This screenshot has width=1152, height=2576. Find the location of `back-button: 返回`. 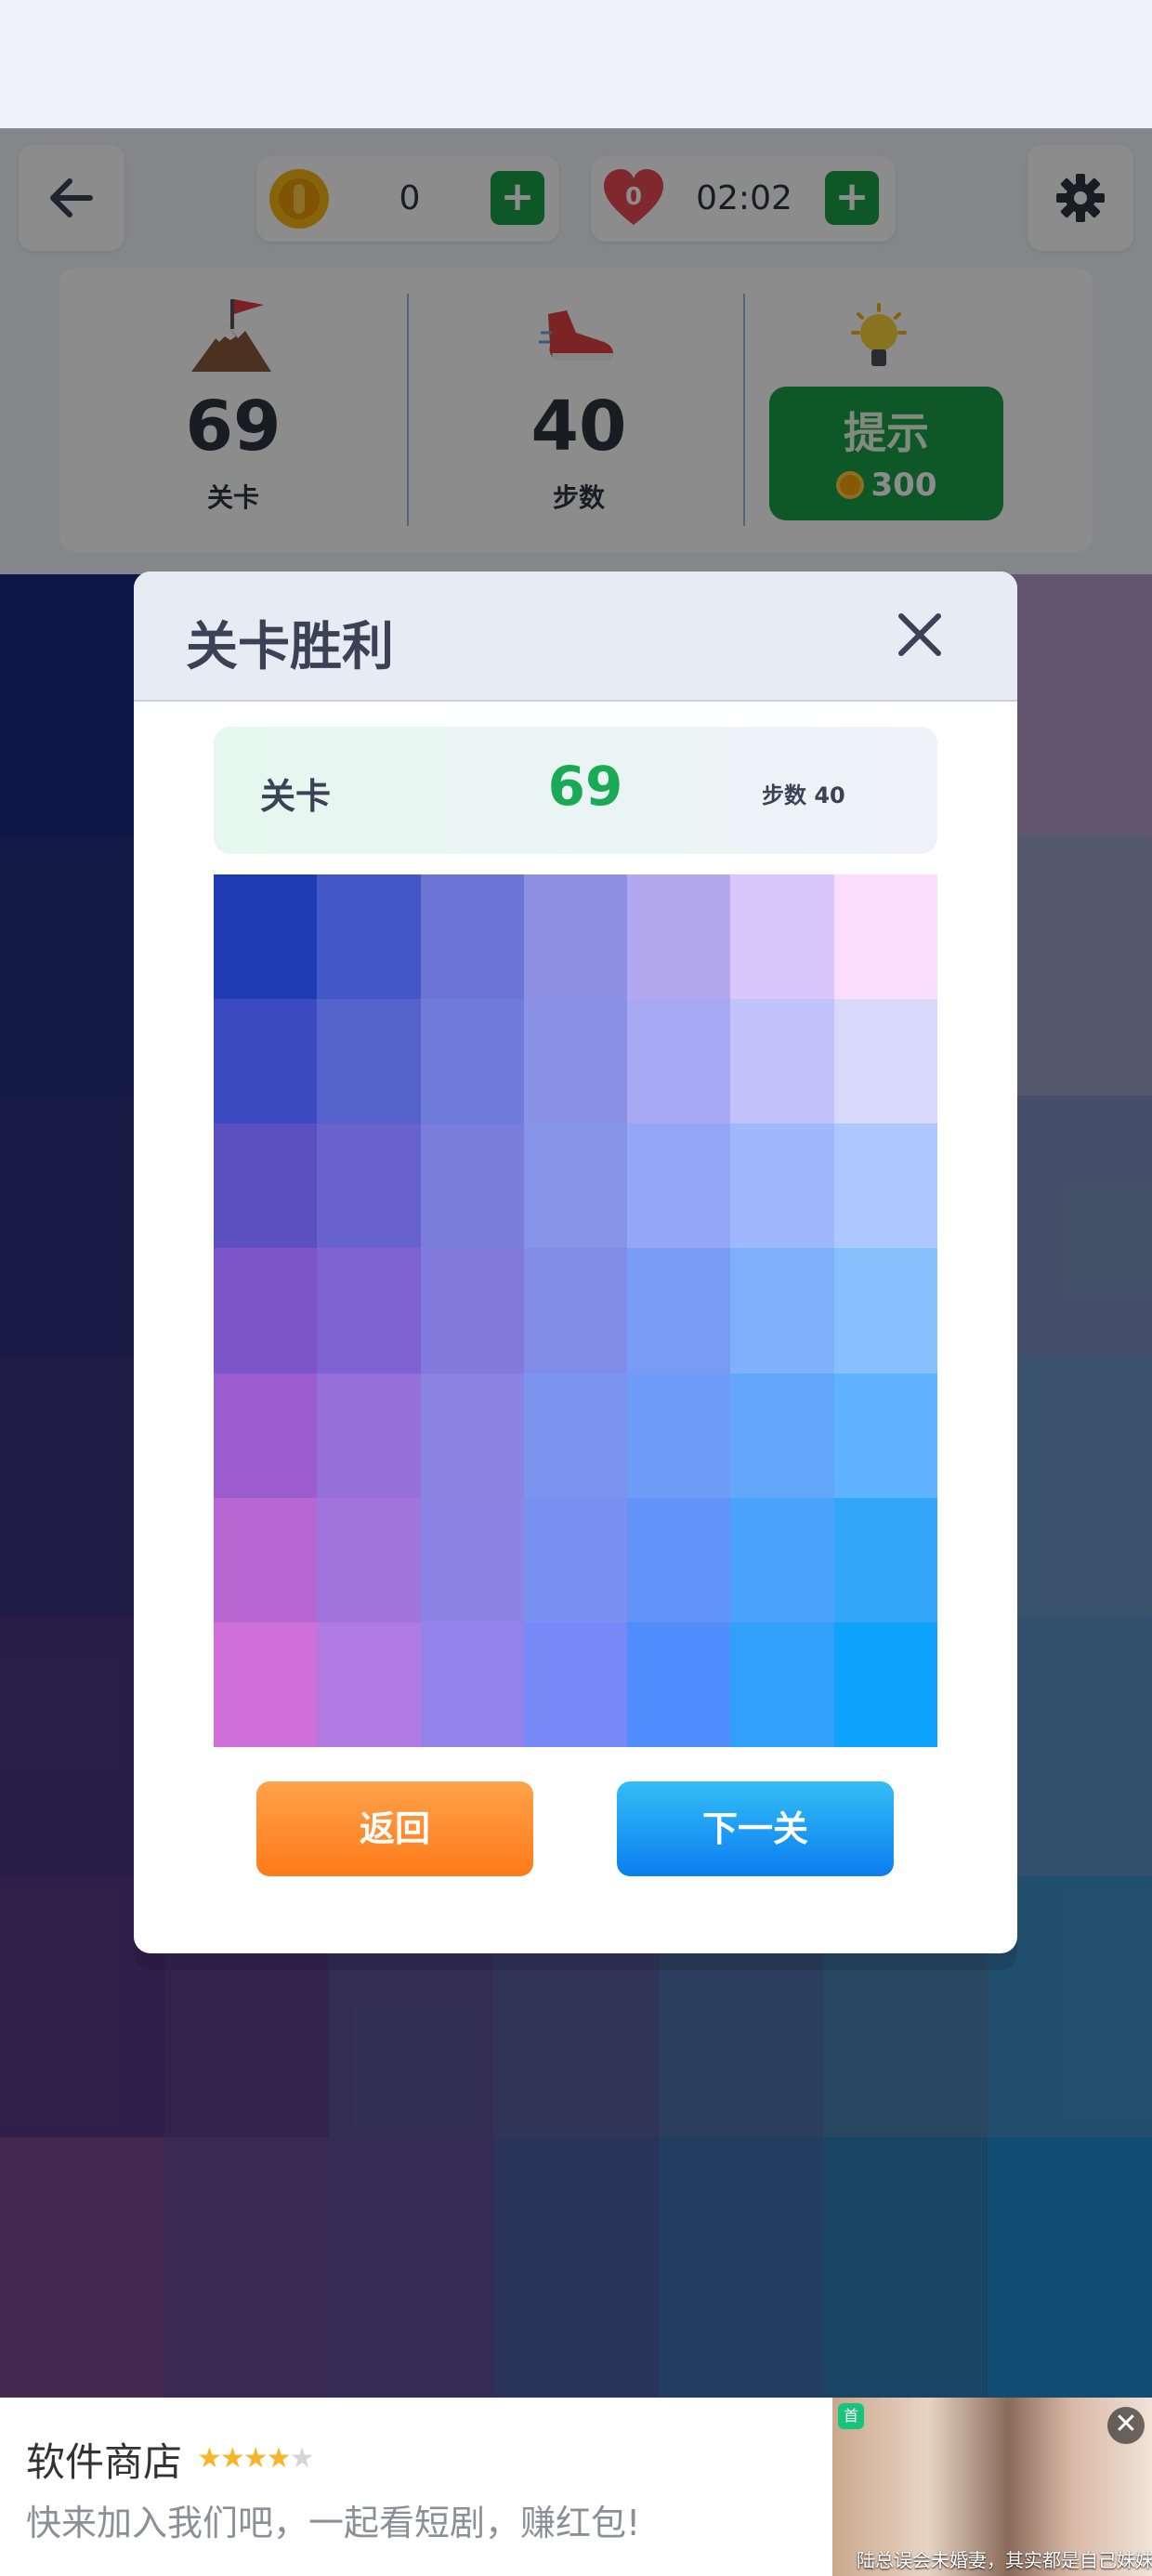

back-button: 返回 is located at coordinates (394, 1828).